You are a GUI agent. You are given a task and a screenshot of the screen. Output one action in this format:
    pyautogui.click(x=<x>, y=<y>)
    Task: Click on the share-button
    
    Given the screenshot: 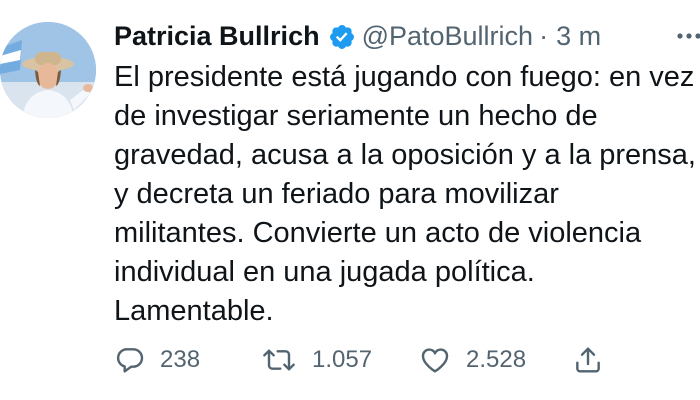 What is the action you would take?
    pyautogui.click(x=588, y=360)
    